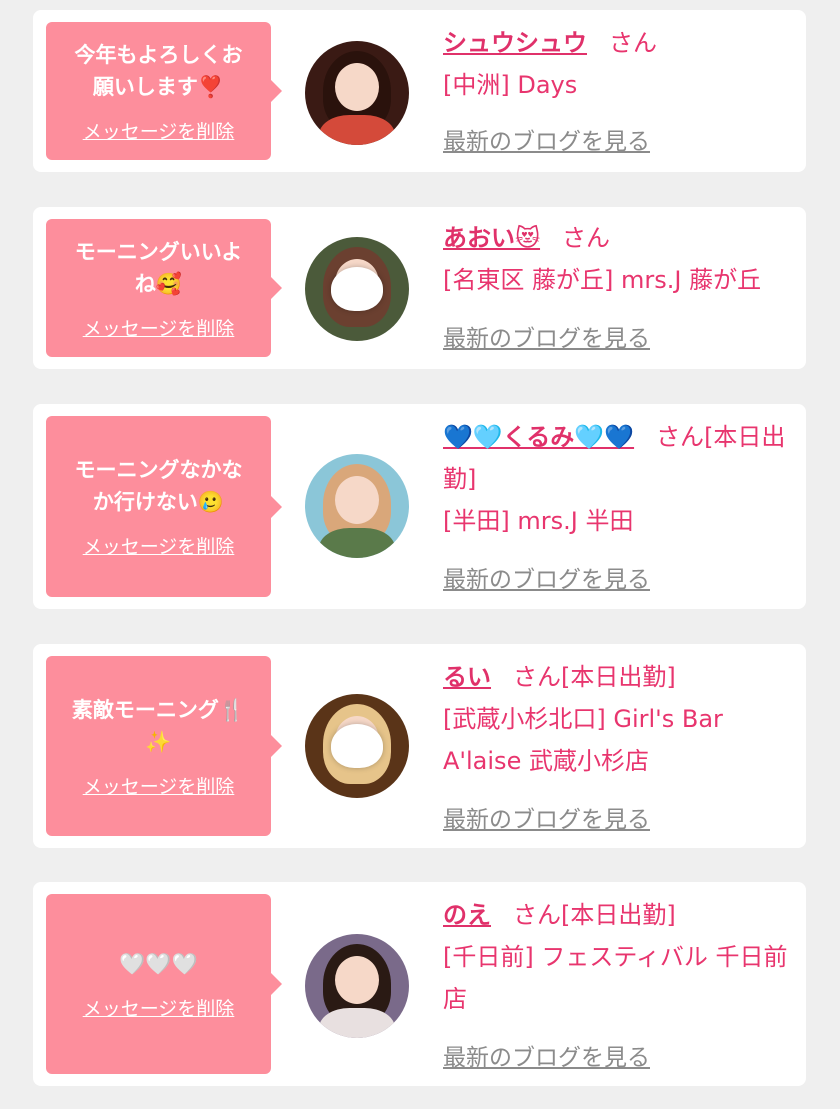 This screenshot has width=840, height=1109. I want to click on name-line: るい さん[本日出勤], so click(618, 677).